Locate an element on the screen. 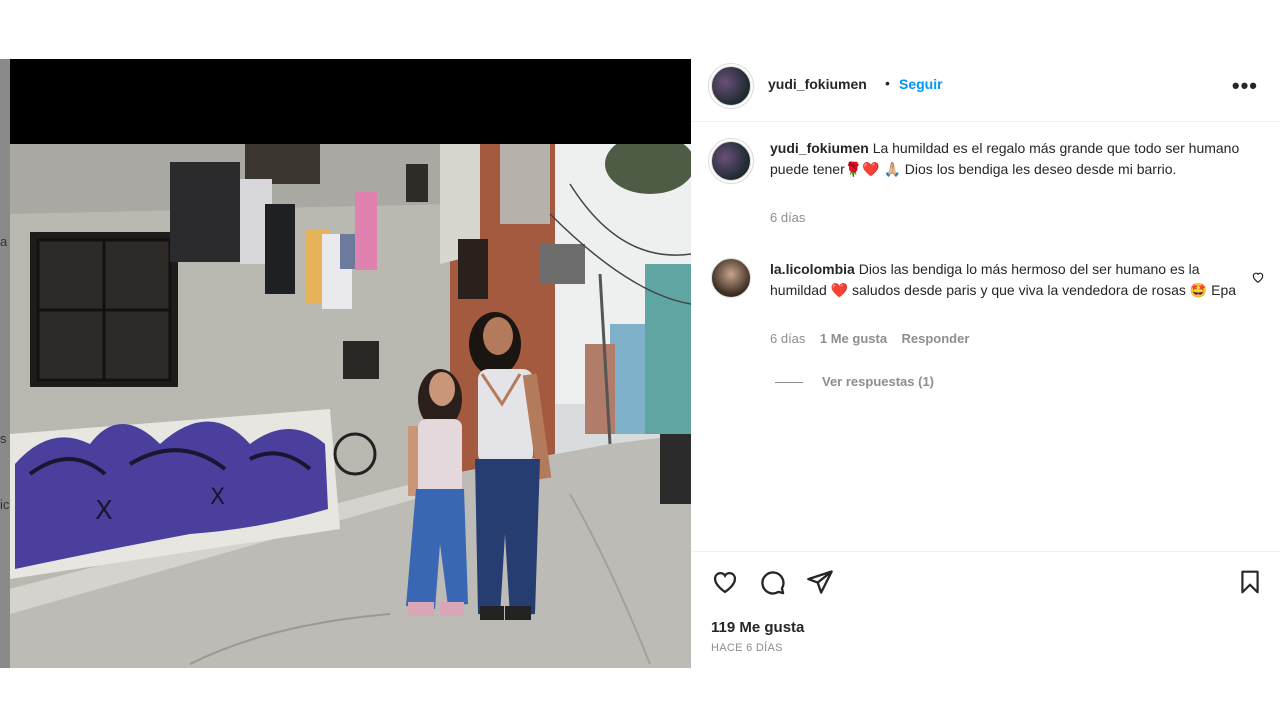 The image size is (1280, 720). share-send-icon is located at coordinates (820, 582).